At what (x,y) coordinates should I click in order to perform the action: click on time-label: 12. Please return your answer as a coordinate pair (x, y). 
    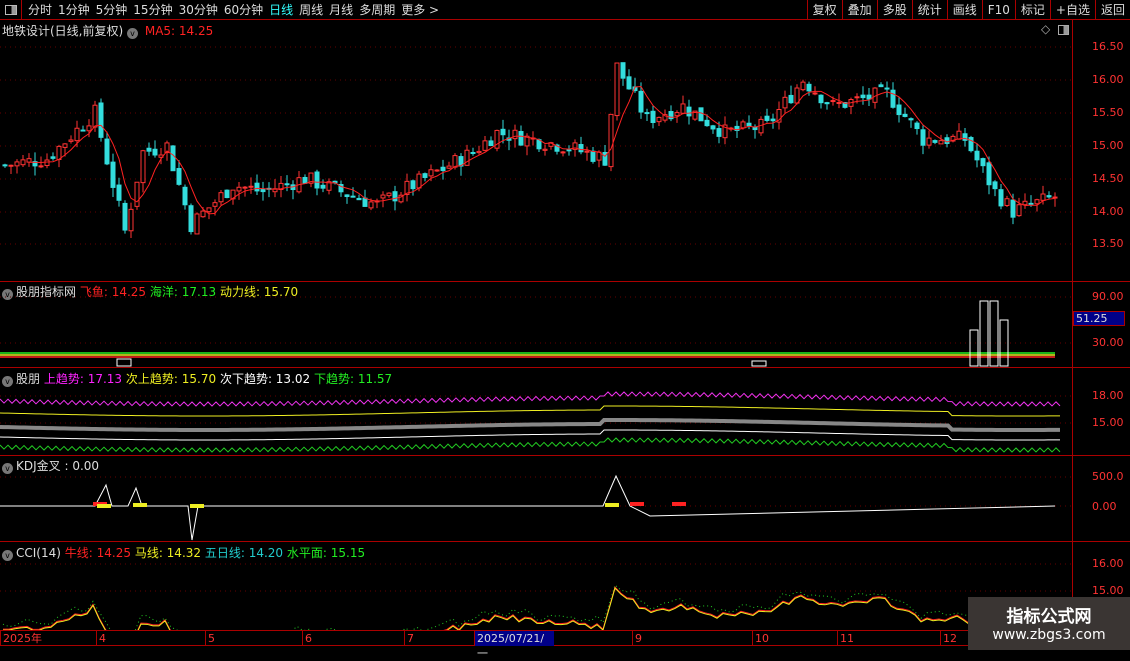
    Looking at the image, I should click on (948, 638).